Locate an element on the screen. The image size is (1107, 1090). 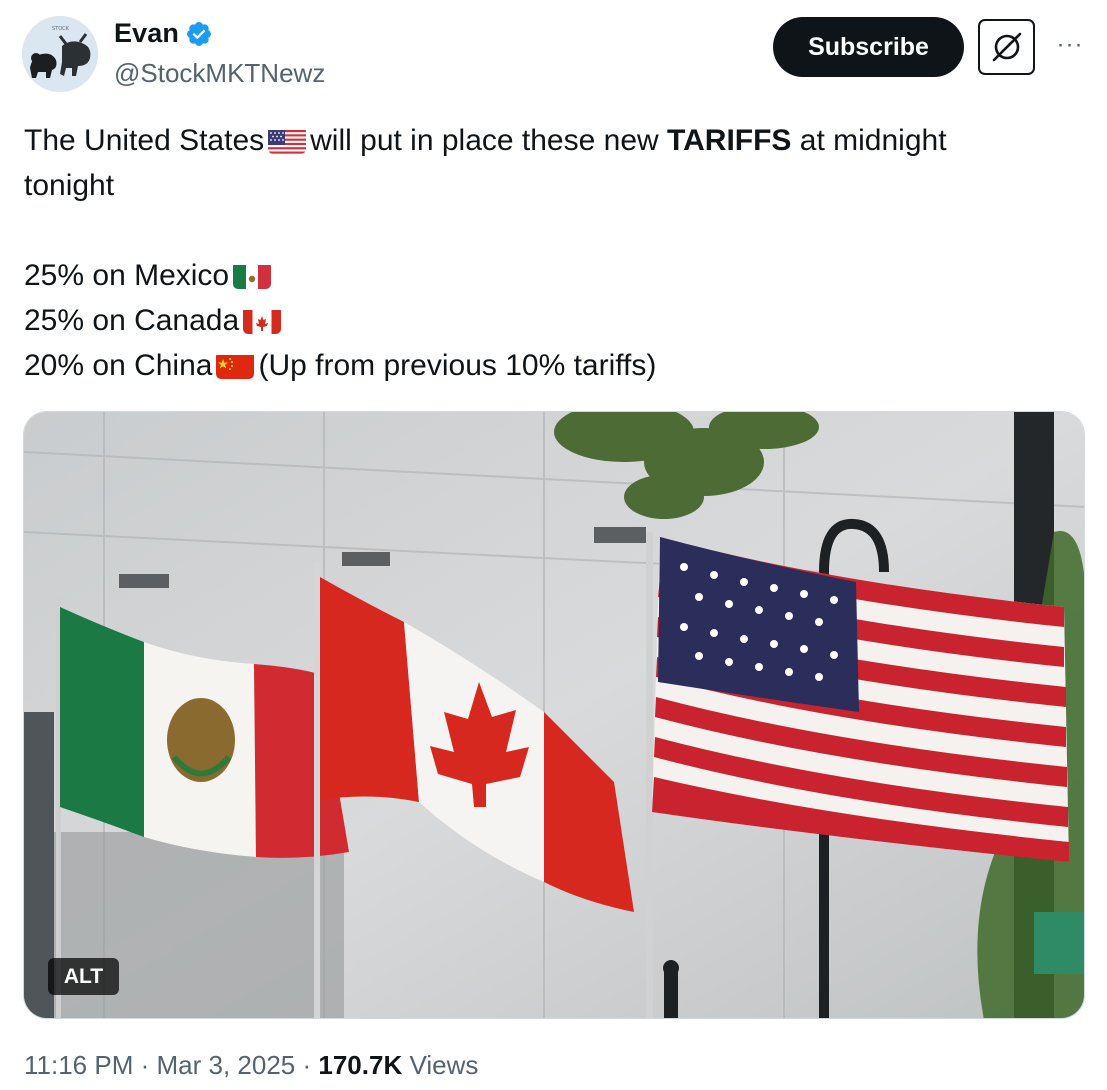
avatar: STOCK is located at coordinates (60, 54).